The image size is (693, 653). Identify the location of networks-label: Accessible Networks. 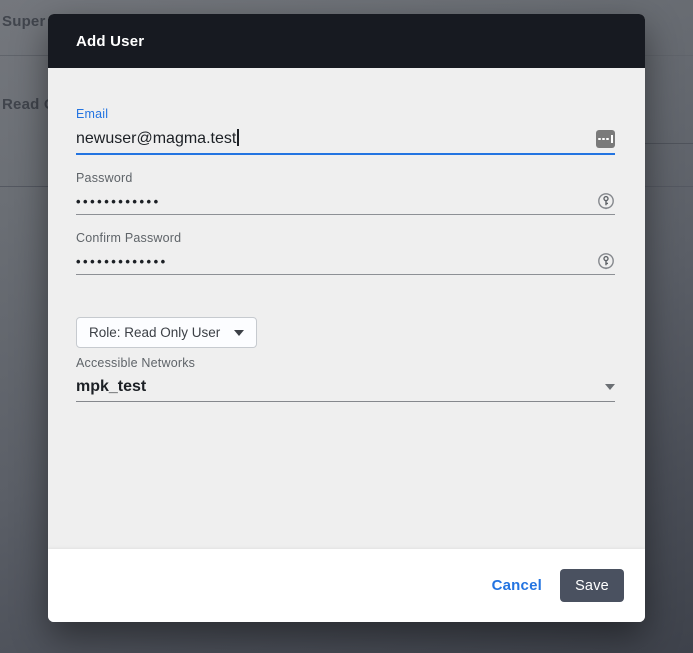
(136, 363).